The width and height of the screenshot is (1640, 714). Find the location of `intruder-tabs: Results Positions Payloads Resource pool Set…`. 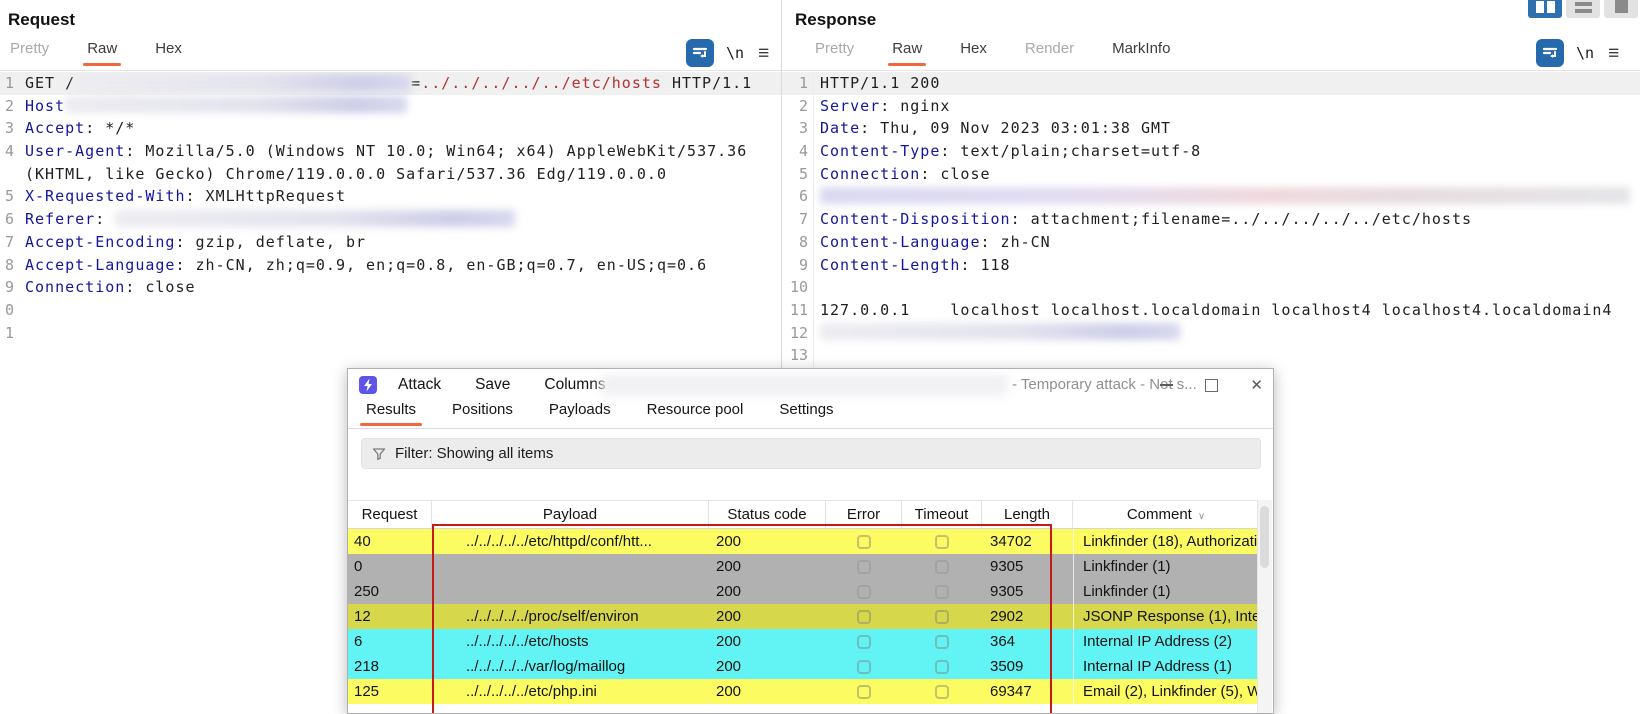

intruder-tabs: Results Positions Payloads Resource pool Set… is located at coordinates (810, 415).